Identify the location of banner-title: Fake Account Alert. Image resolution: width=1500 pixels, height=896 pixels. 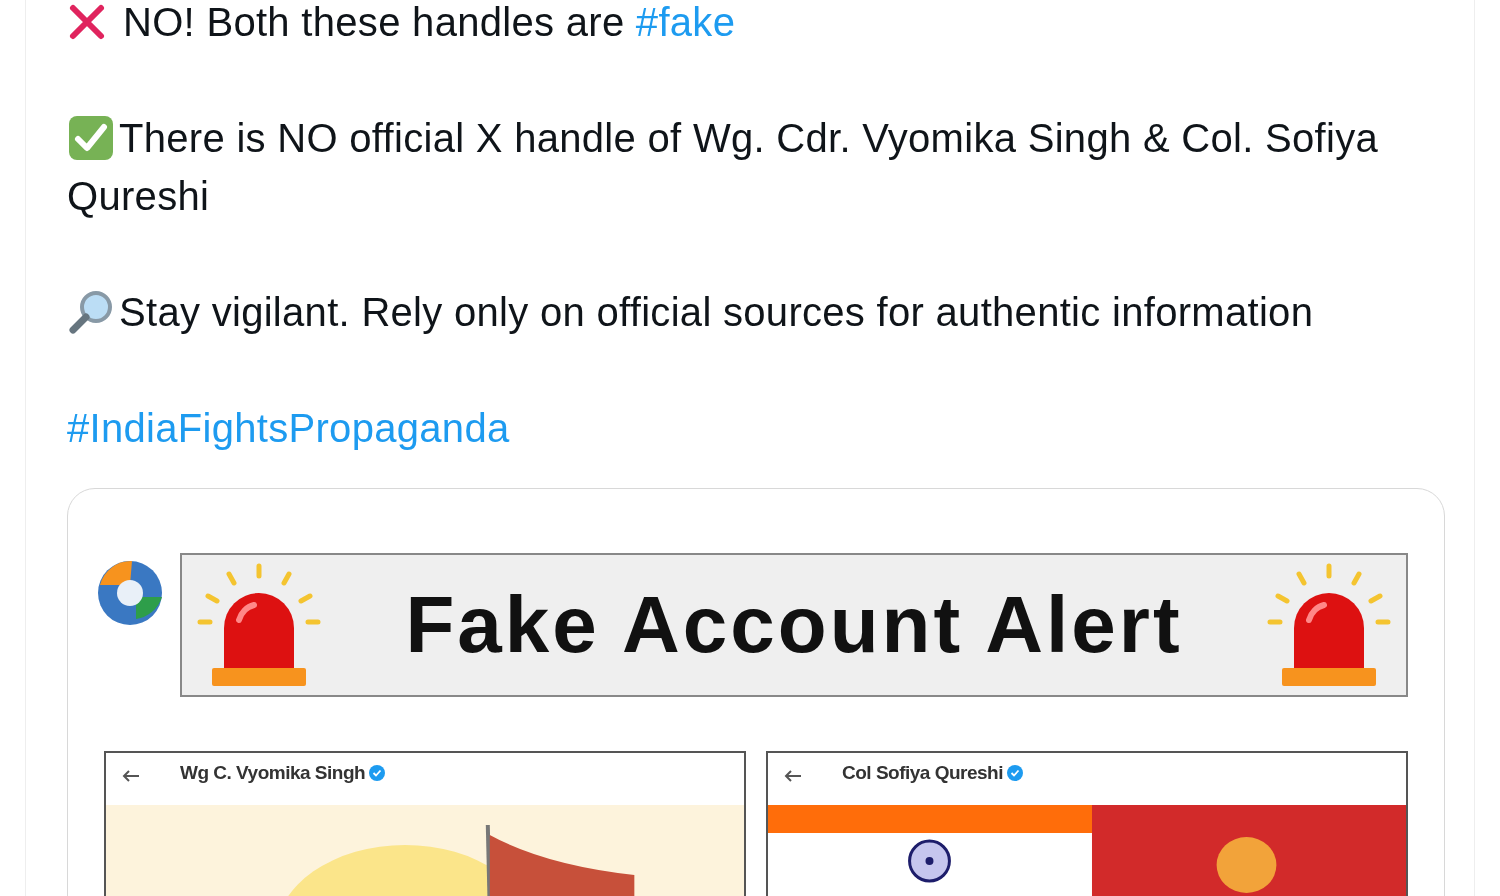
(794, 625).